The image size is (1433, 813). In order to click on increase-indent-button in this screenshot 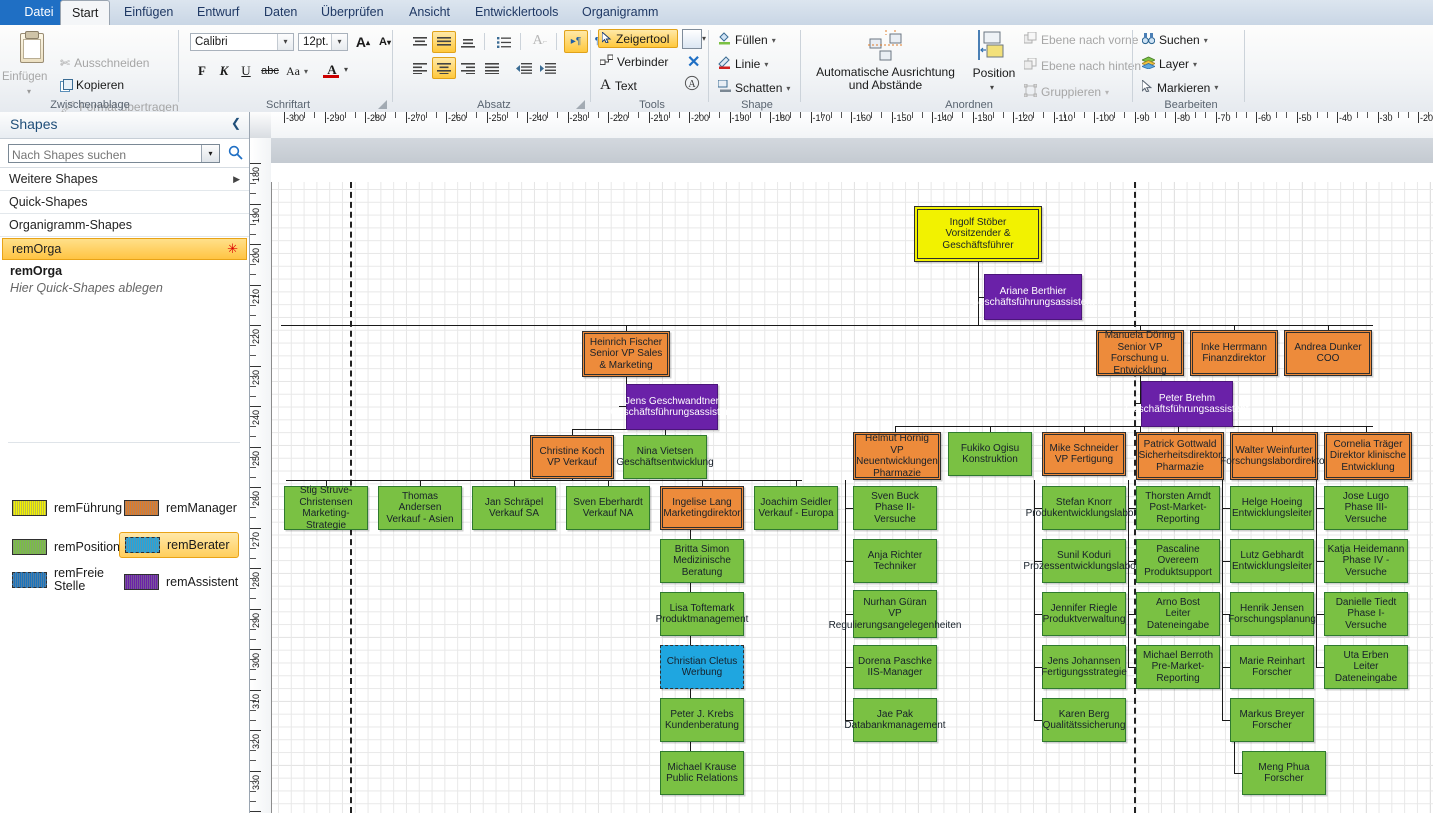, I will do `click(548, 68)`.